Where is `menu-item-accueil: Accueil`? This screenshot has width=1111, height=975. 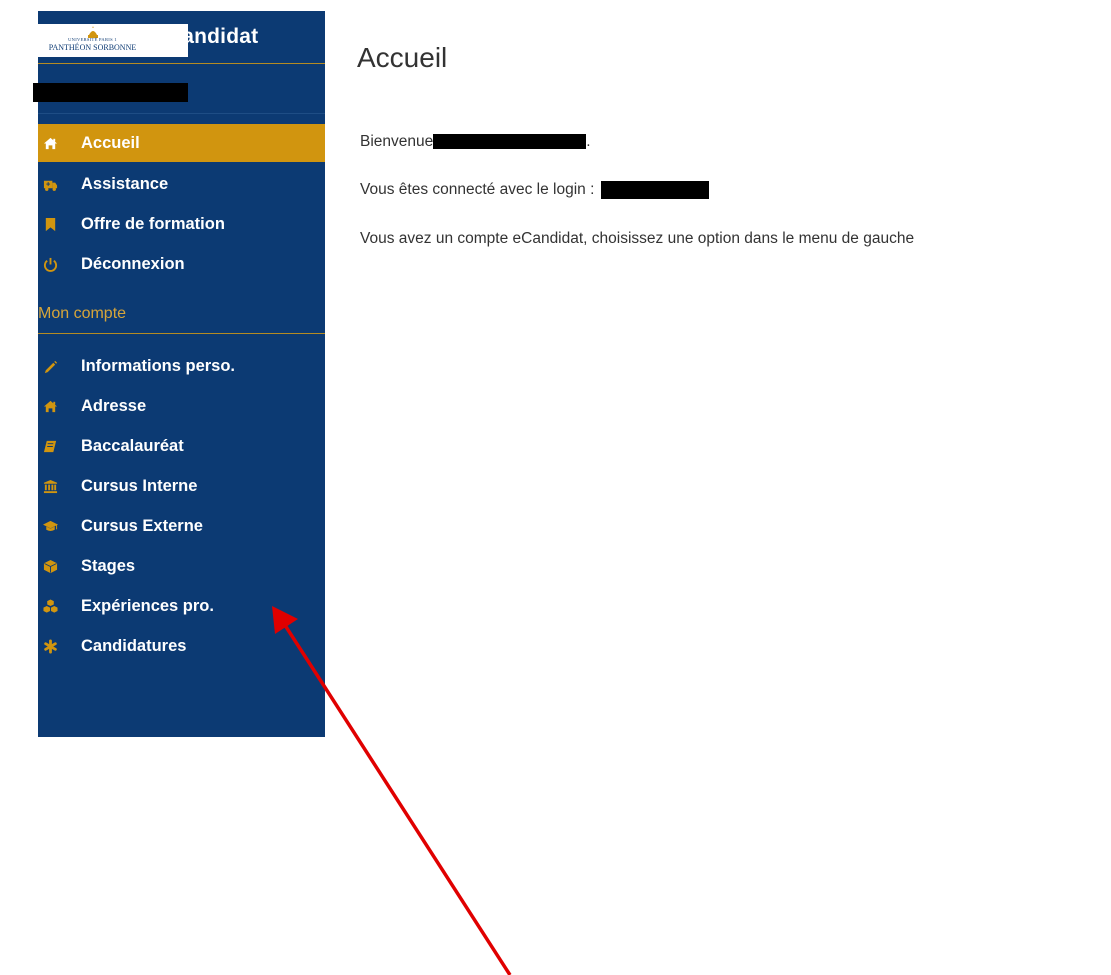
menu-item-accueil: Accueil is located at coordinates (181, 143).